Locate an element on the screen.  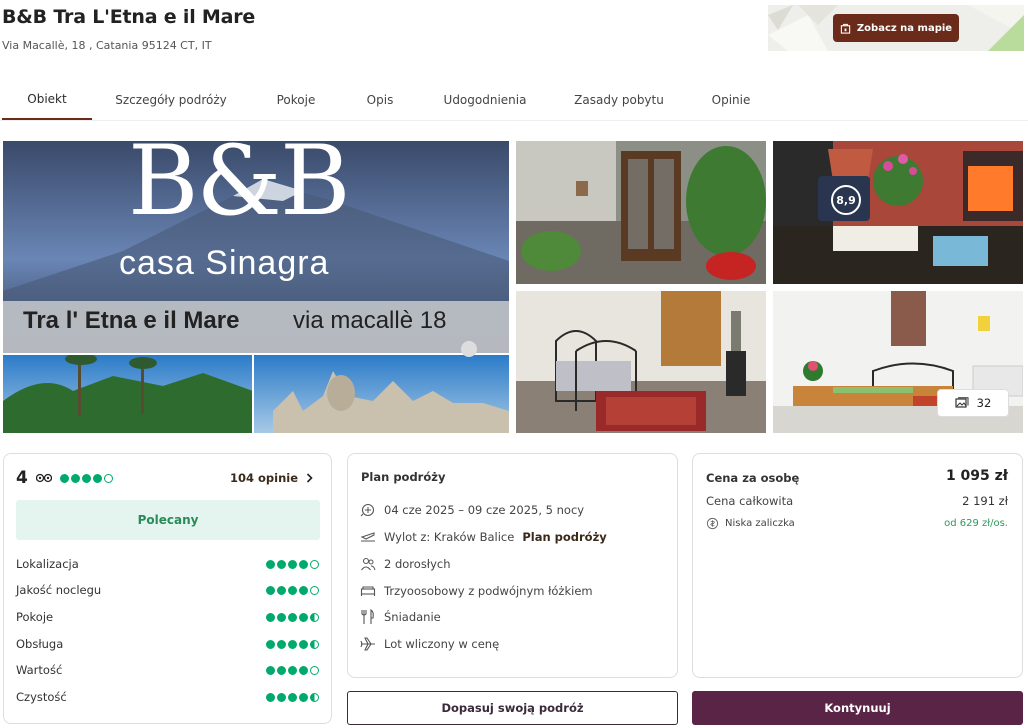
sign-text-street: via macallè 18 is located at coordinates (370, 320).